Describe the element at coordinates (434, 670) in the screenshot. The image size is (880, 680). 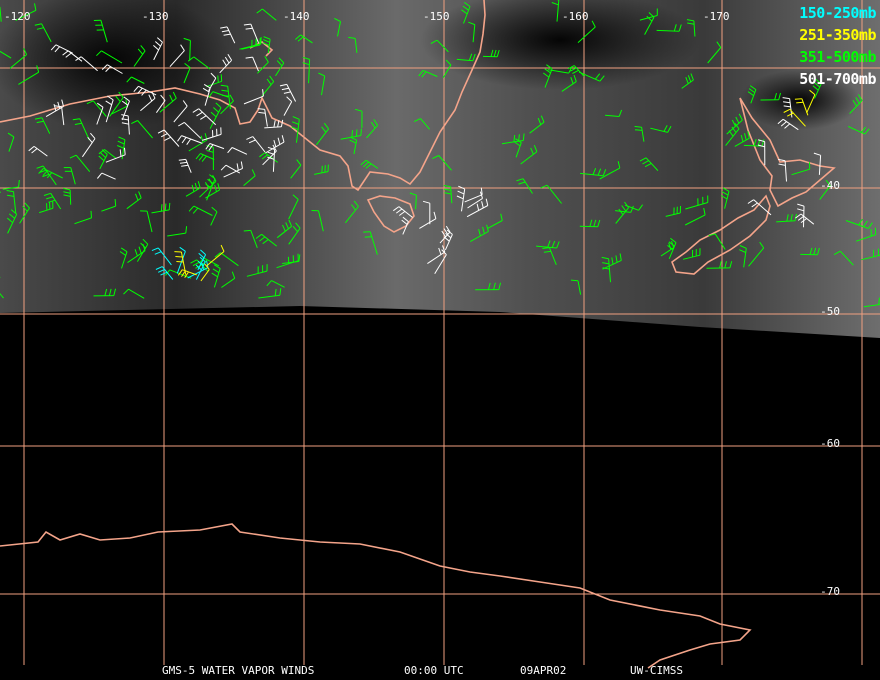
I see `time-stamp: 00:00 UTC` at that location.